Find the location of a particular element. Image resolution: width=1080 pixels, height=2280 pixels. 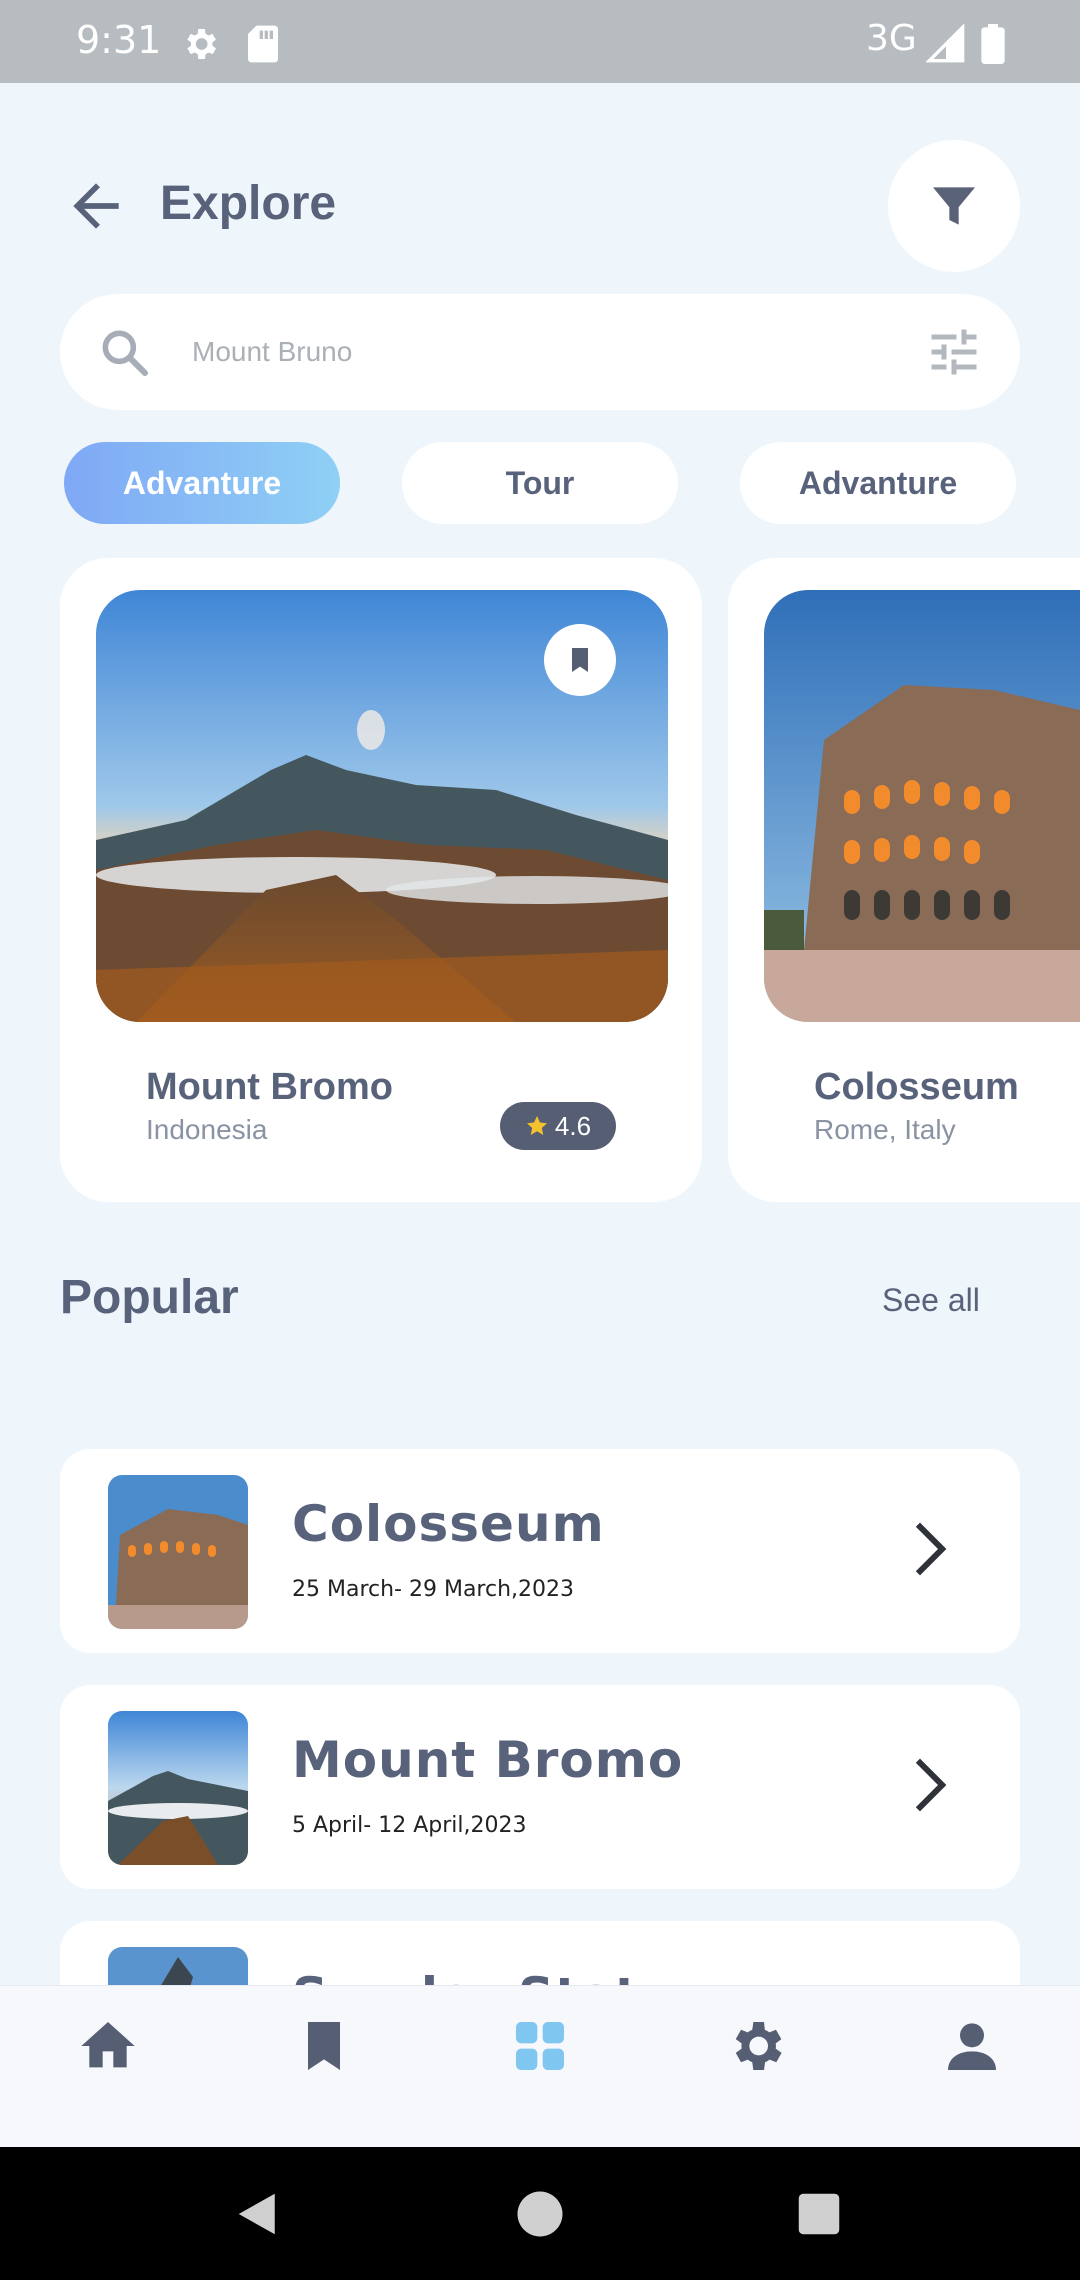

search-input is located at coordinates (512, 352).